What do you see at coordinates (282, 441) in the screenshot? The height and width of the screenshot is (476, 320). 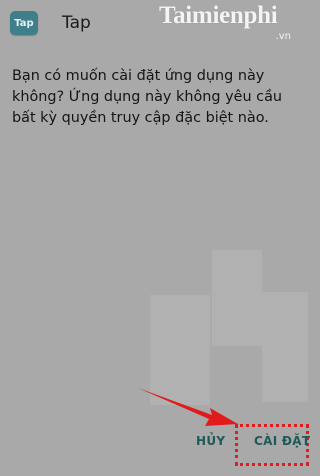 I see `install-button: CÀI ĐẶT` at bounding box center [282, 441].